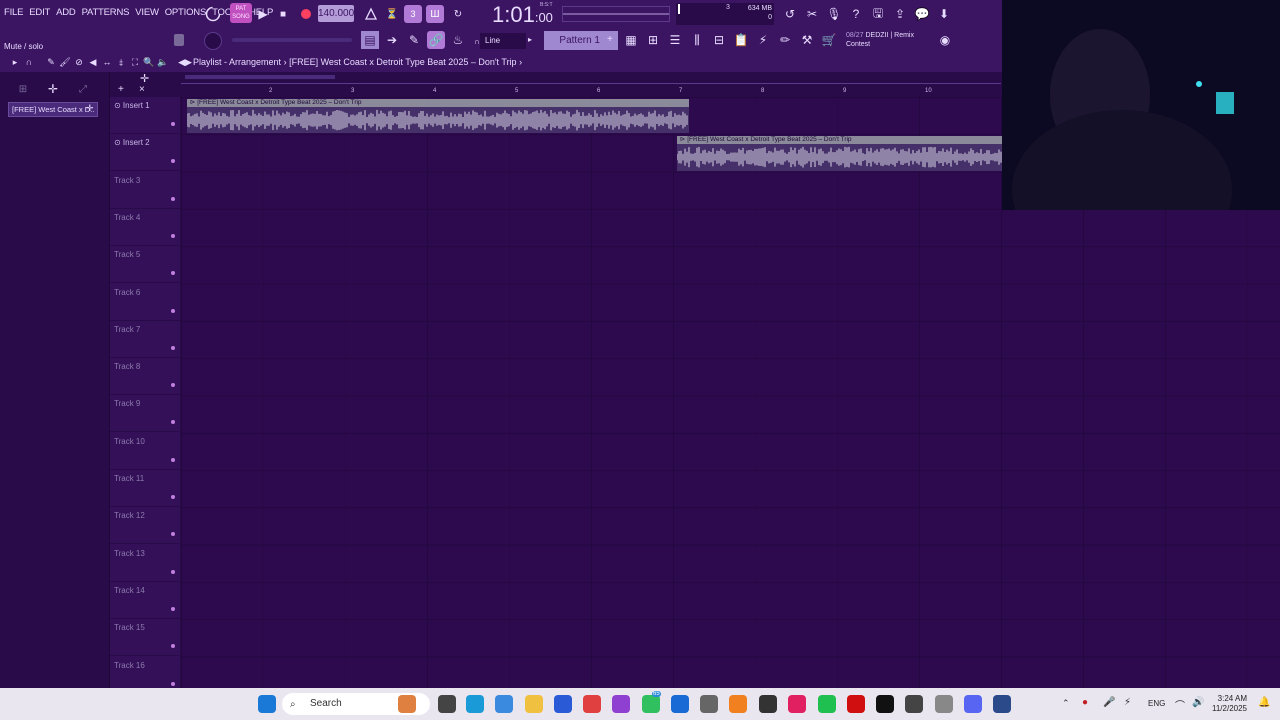 The height and width of the screenshot is (720, 1280). What do you see at coordinates (83, 89) in the screenshot?
I see `picker-audio-icon: ⤢` at bounding box center [83, 89].